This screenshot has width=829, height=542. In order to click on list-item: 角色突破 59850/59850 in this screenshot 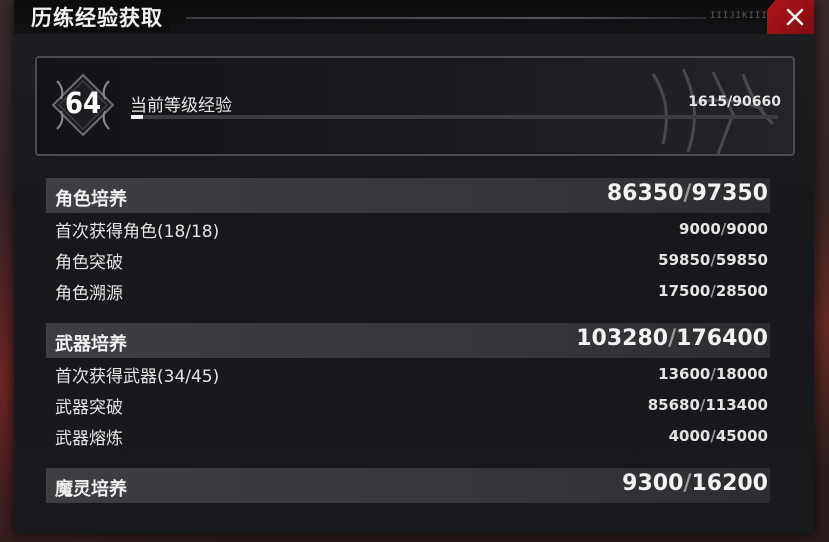, I will do `click(408, 259)`.